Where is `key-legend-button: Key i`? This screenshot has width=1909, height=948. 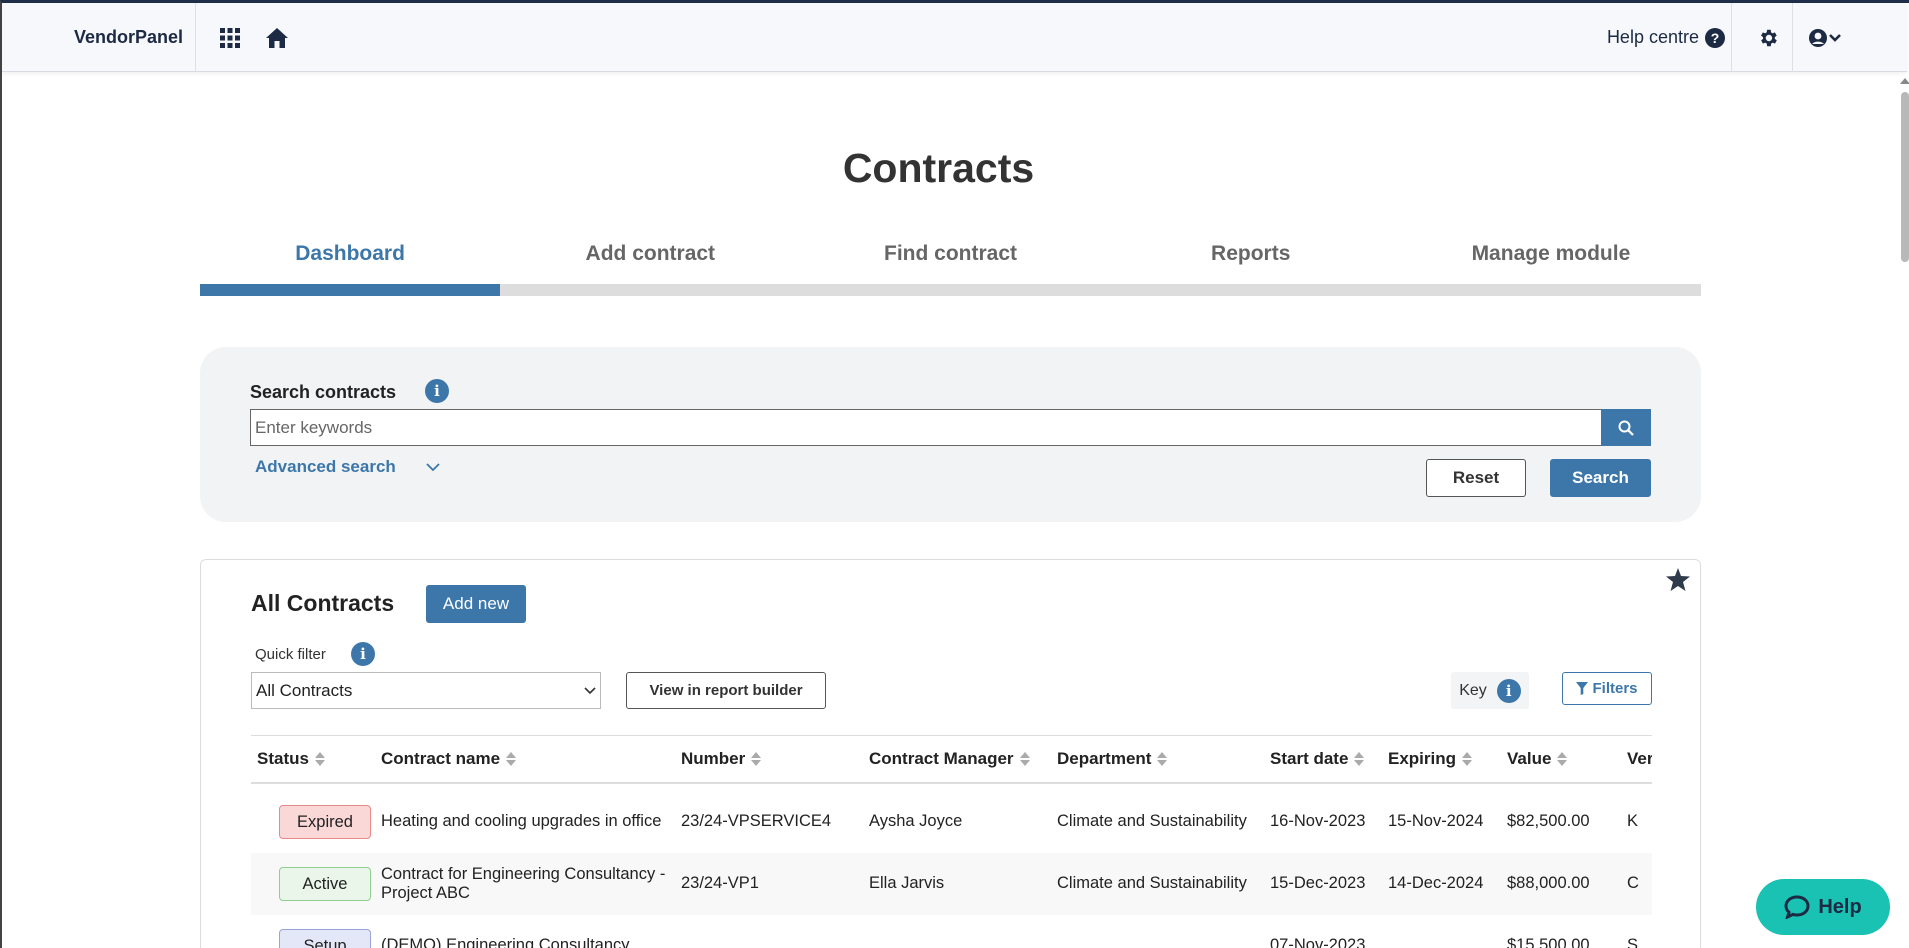
key-legend-button: Key i is located at coordinates (1490, 690).